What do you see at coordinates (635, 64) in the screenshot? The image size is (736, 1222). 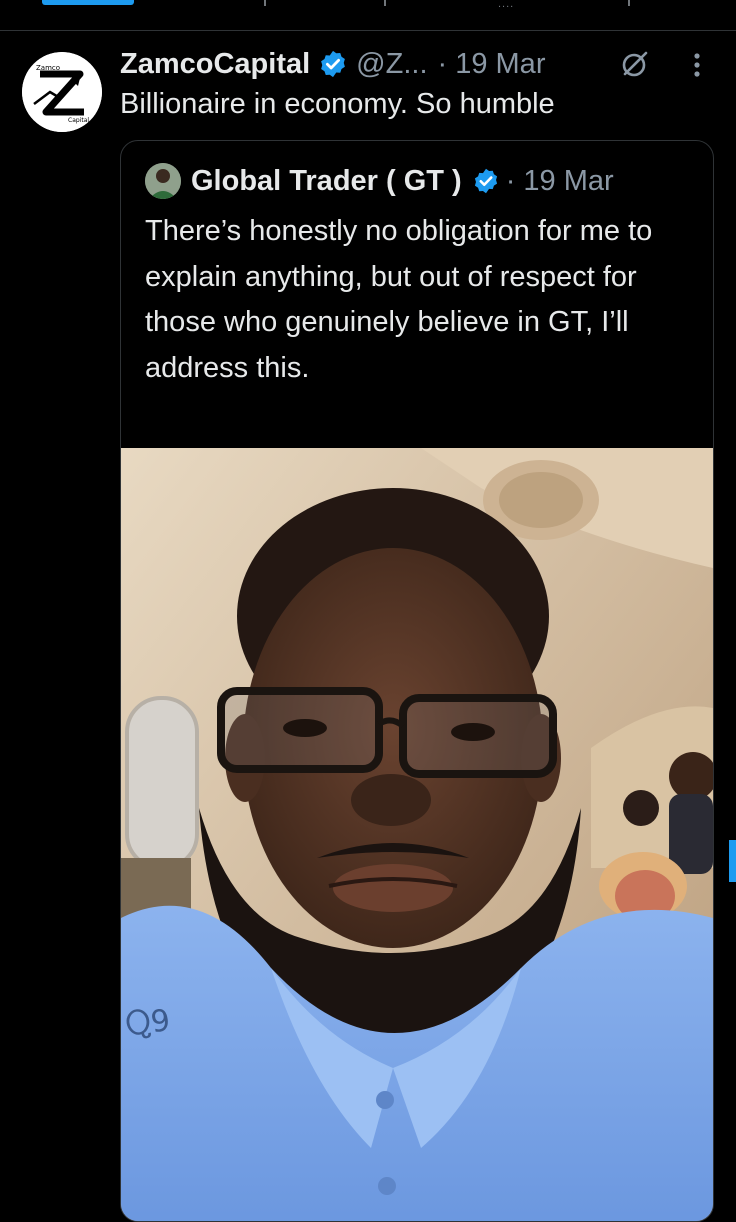 I see `grok-icon` at bounding box center [635, 64].